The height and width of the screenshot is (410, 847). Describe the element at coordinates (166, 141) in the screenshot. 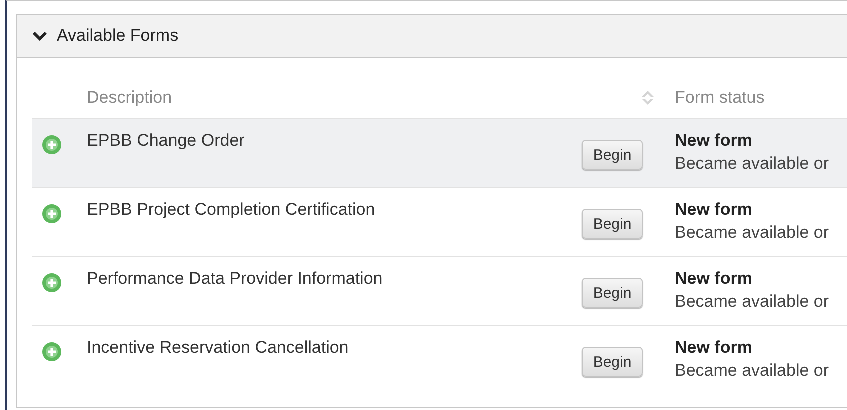

I see `form-description: EPBB Change Order` at that location.